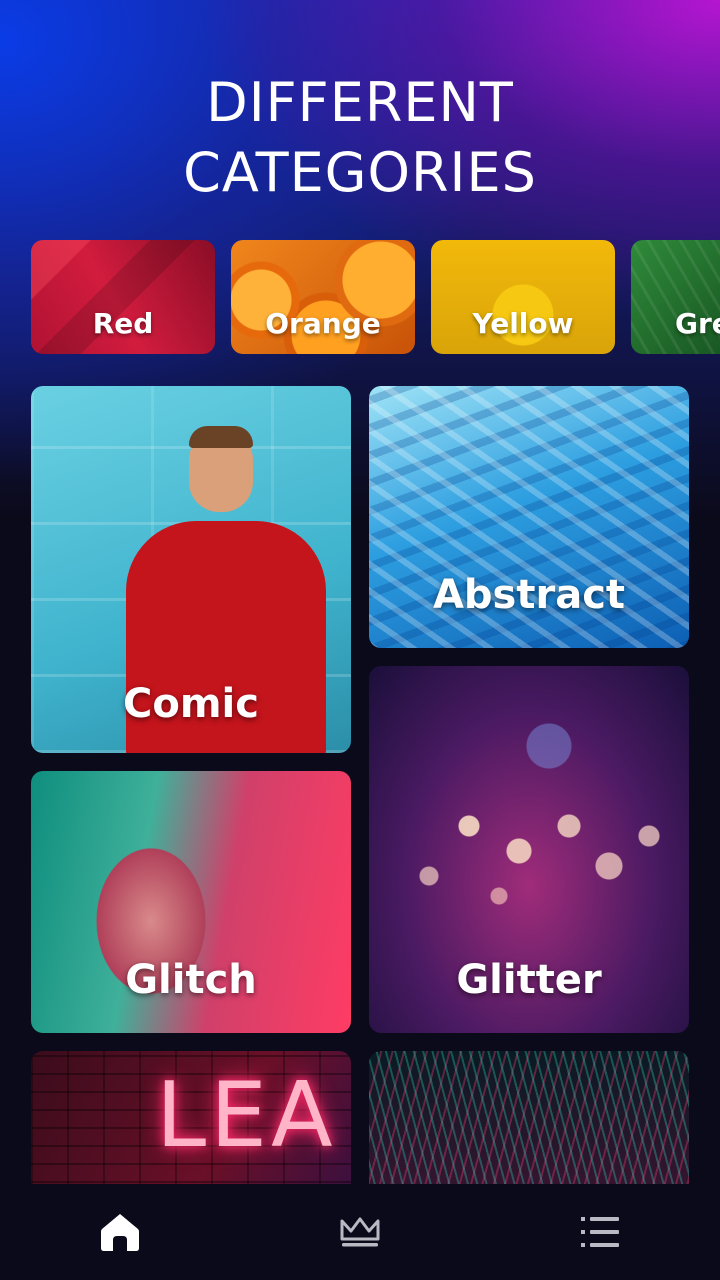 The width and height of the screenshot is (720, 1280). Describe the element at coordinates (529, 517) in the screenshot. I see `category-card-abstract: Abstract` at that location.